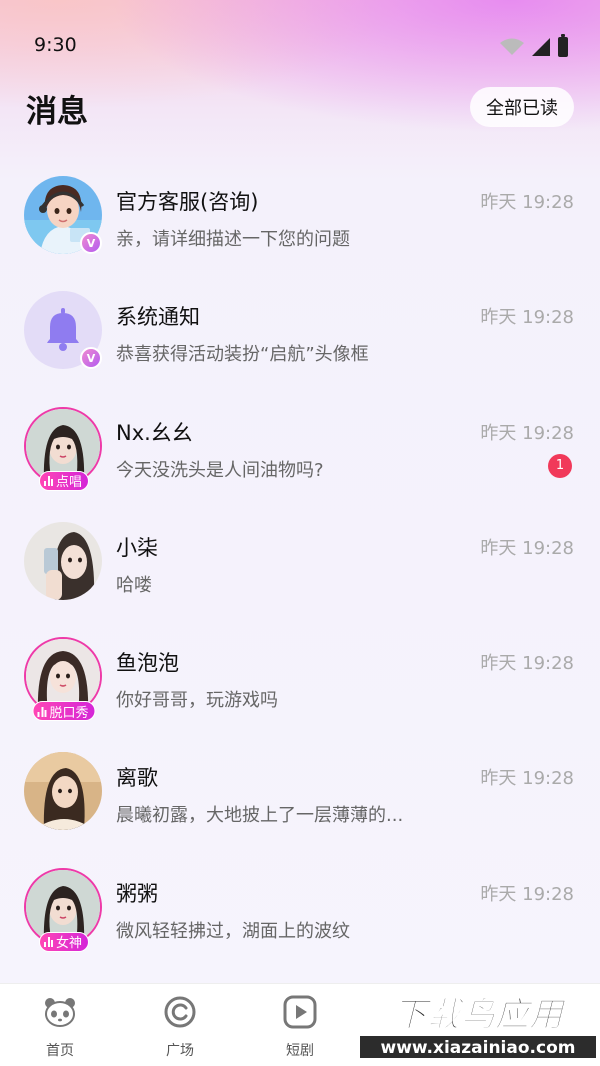 This screenshot has width=600, height=1066. I want to click on contact-name: 系统通知, so click(158, 317).